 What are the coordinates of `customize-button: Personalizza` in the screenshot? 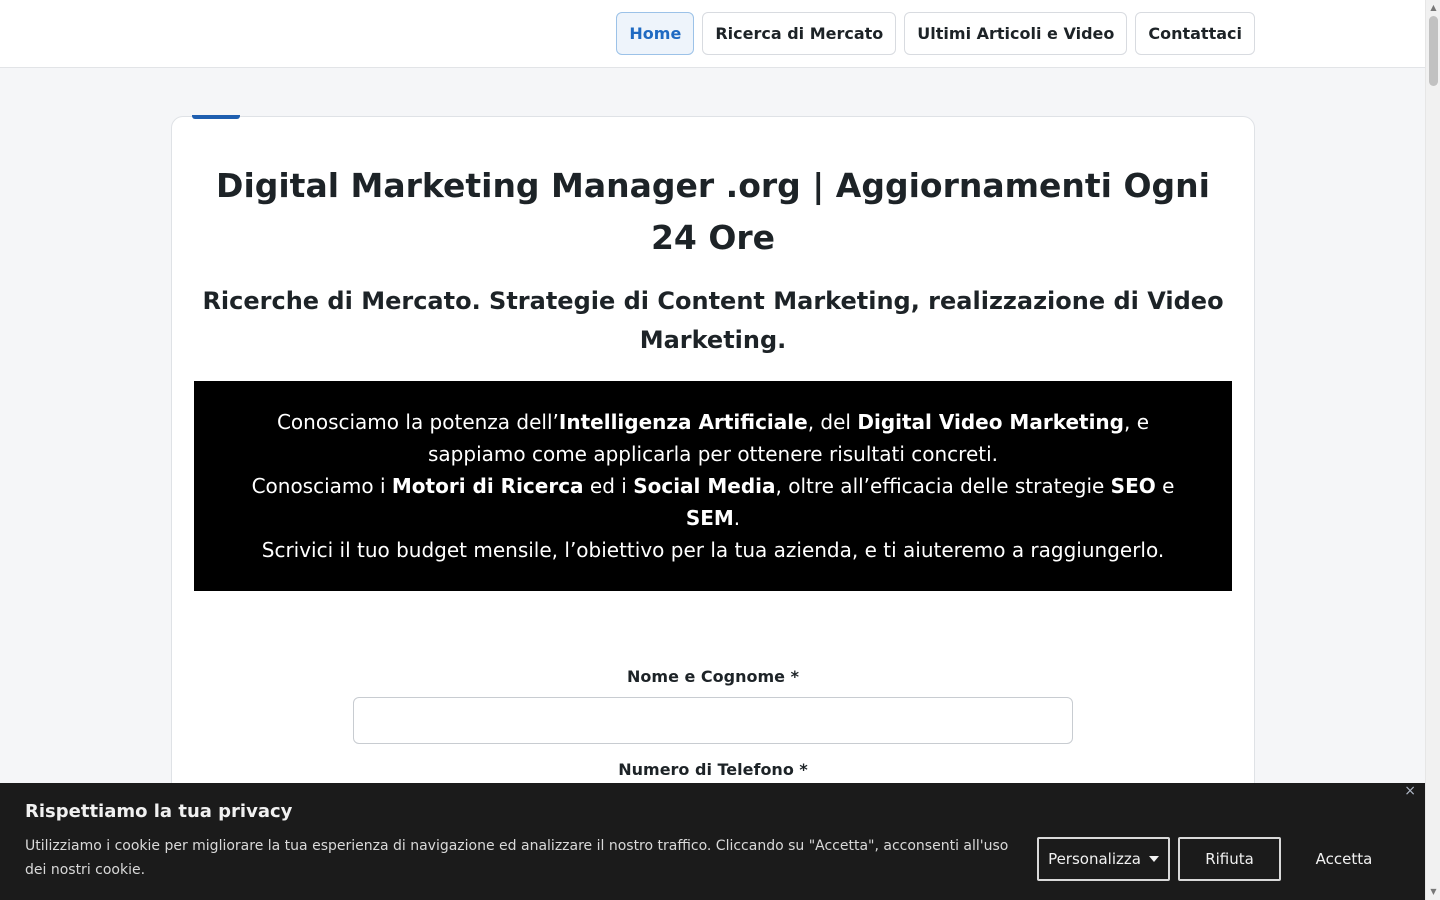 It's located at (1103, 859).